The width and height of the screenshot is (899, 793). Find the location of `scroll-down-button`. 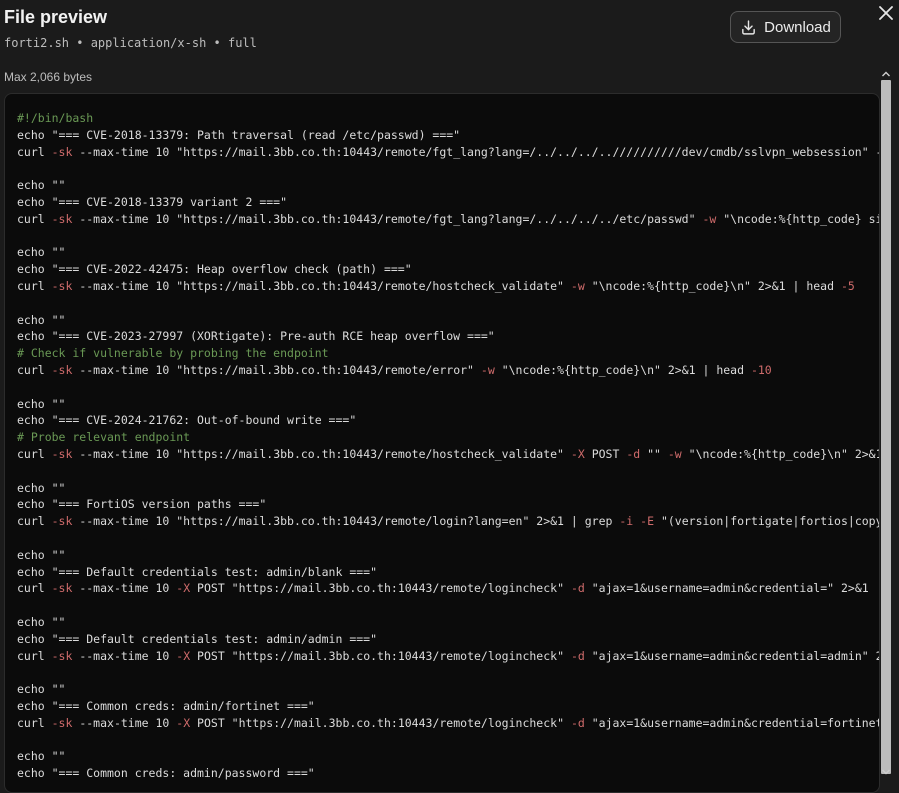

scroll-down-button is located at coordinates (886, 771).